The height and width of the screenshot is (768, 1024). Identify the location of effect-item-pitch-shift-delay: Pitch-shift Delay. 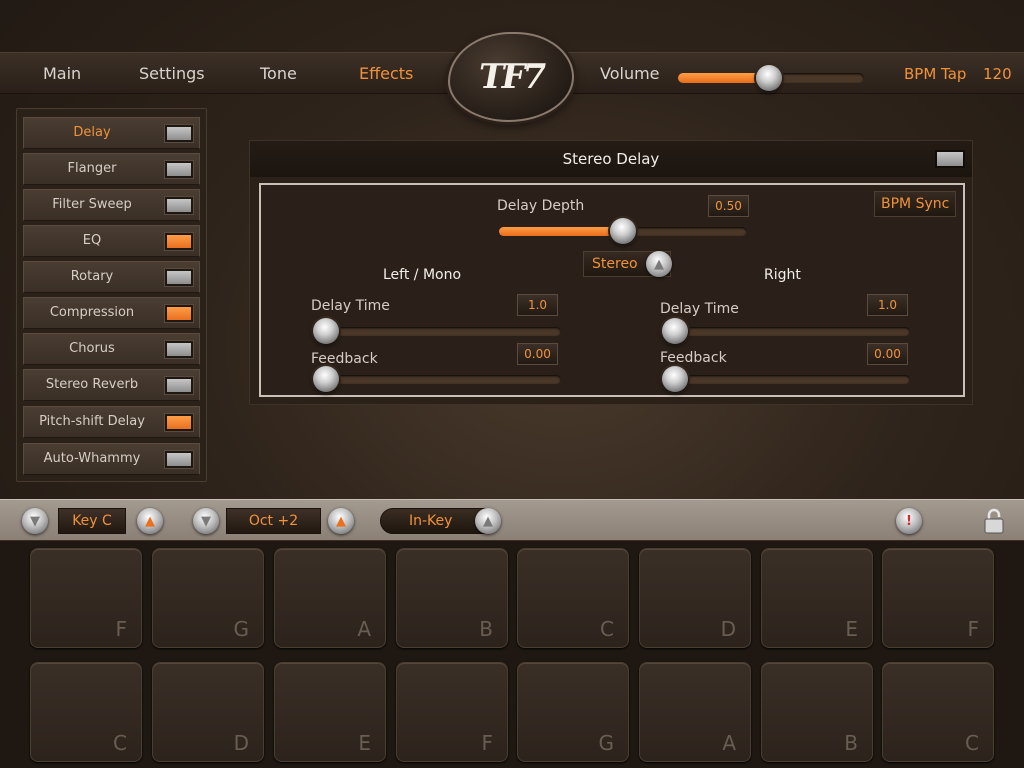
(111, 422).